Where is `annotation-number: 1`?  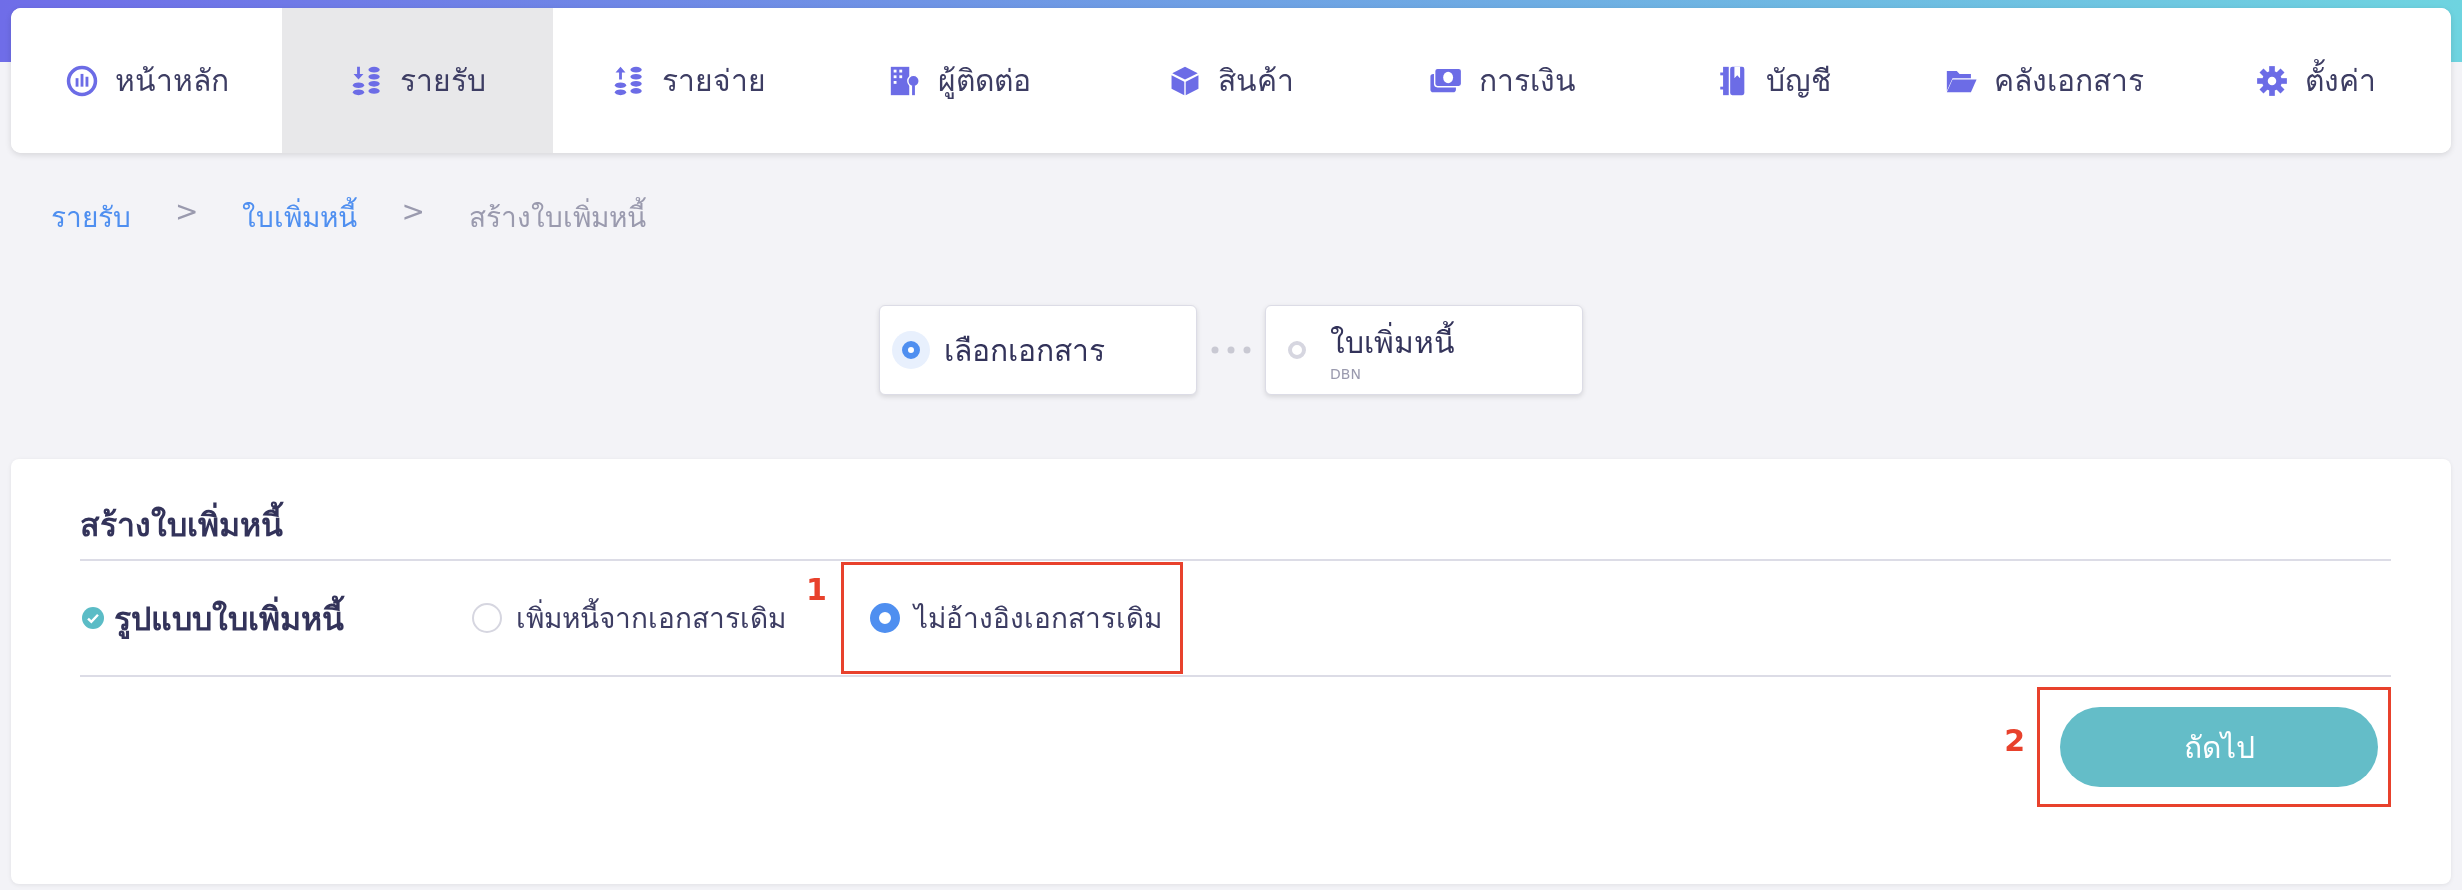
annotation-number: 1 is located at coordinates (816, 589).